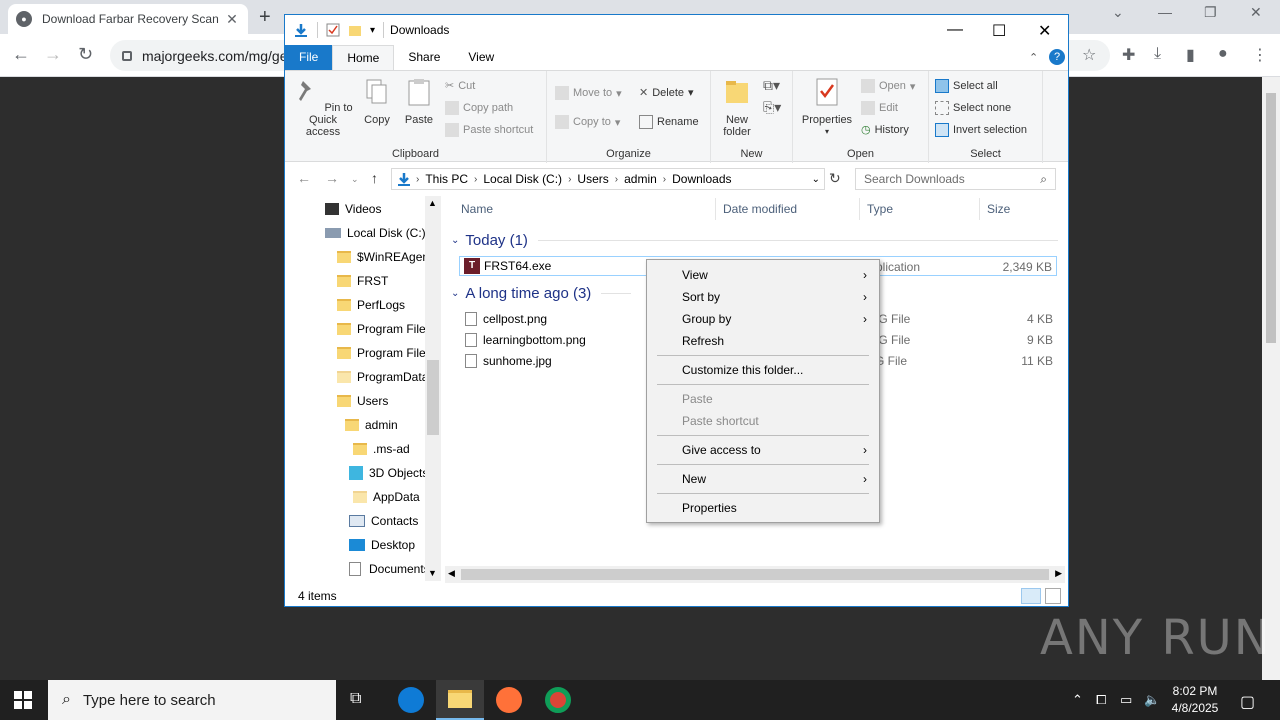 This screenshot has height=720, width=1280. I want to click on qat-dropdown-icon: ▾, so click(372, 30).